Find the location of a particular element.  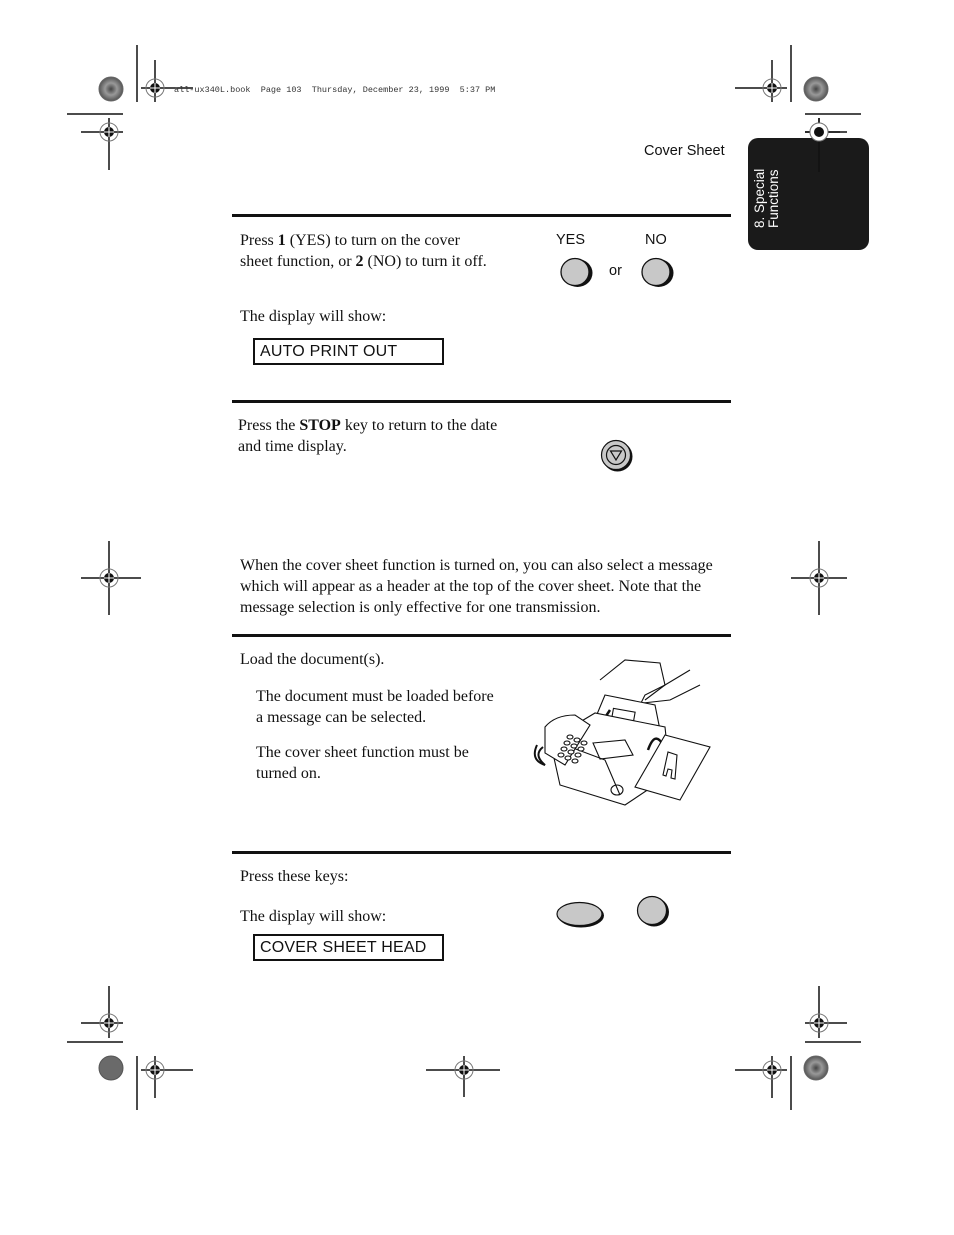

section-tab-label: 8. Special Functions is located at coordinates (766, 198).